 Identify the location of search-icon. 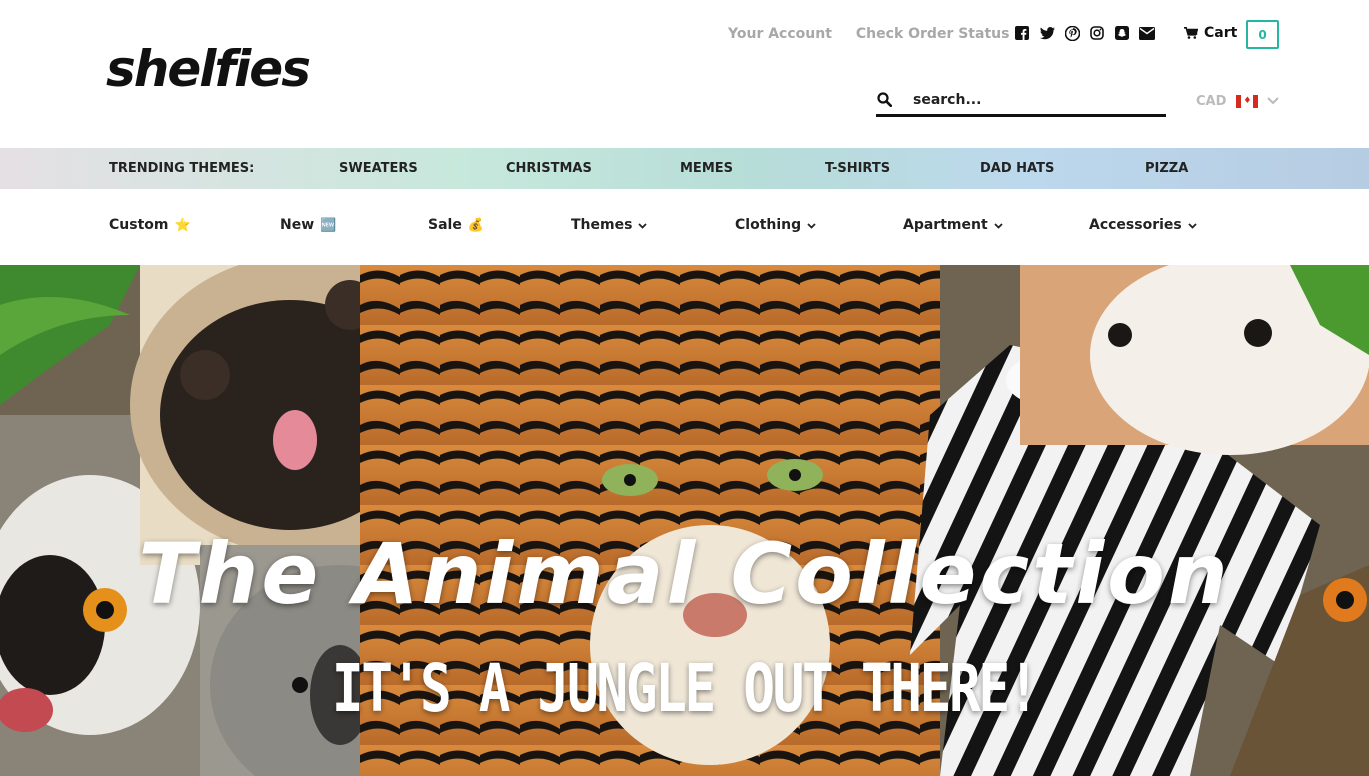
(885, 100).